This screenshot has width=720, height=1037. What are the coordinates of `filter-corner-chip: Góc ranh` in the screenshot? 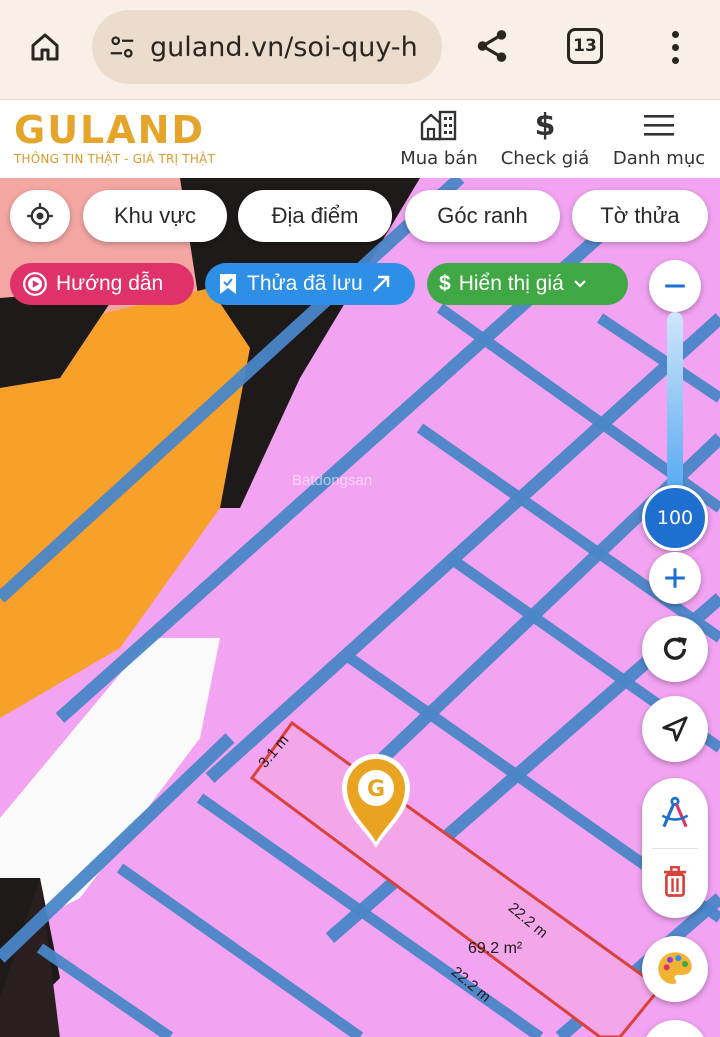 It's located at (482, 216).